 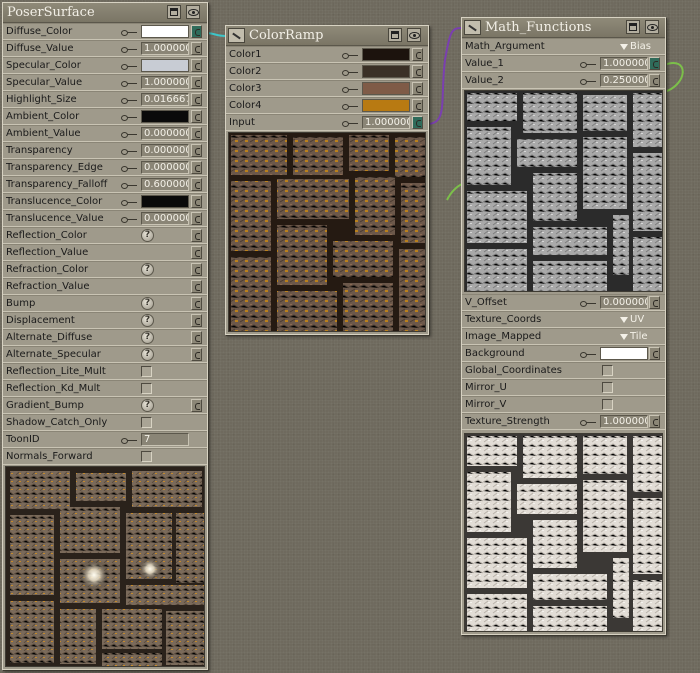 What do you see at coordinates (105, 320) in the screenshot?
I see `param-row-displacement: Displacement?` at bounding box center [105, 320].